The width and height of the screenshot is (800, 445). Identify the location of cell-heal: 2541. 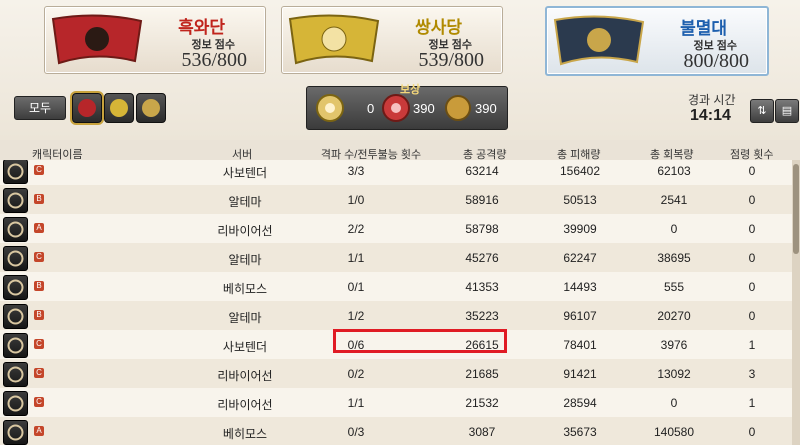
(674, 200).